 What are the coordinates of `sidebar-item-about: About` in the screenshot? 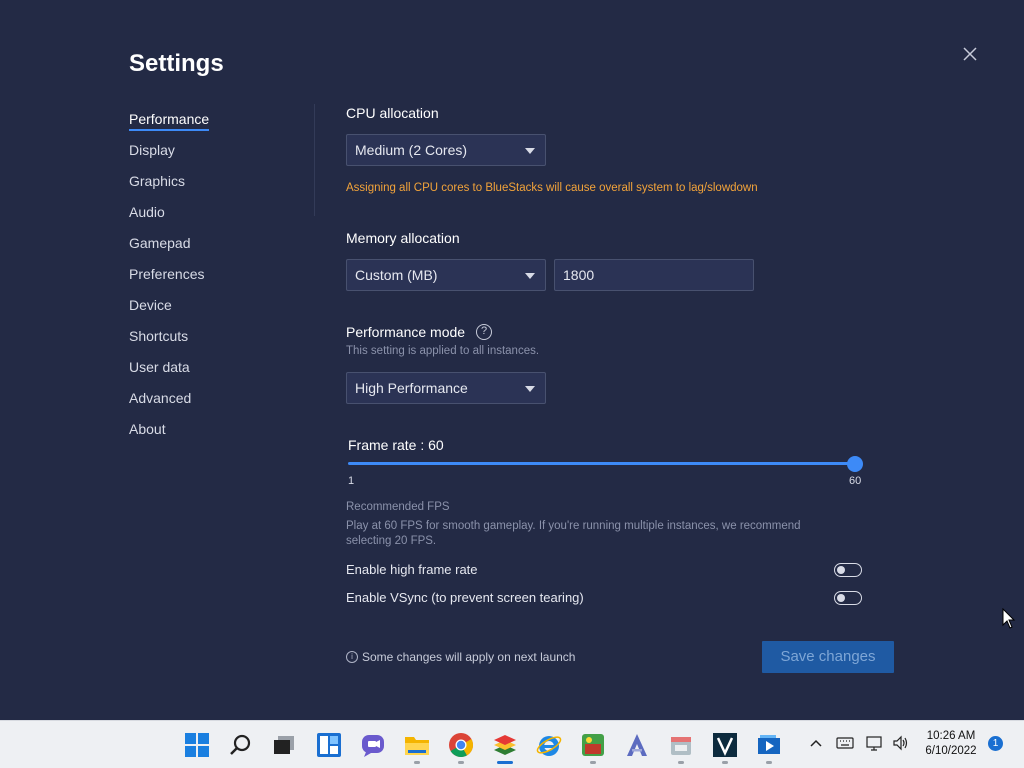 It's located at (169, 431).